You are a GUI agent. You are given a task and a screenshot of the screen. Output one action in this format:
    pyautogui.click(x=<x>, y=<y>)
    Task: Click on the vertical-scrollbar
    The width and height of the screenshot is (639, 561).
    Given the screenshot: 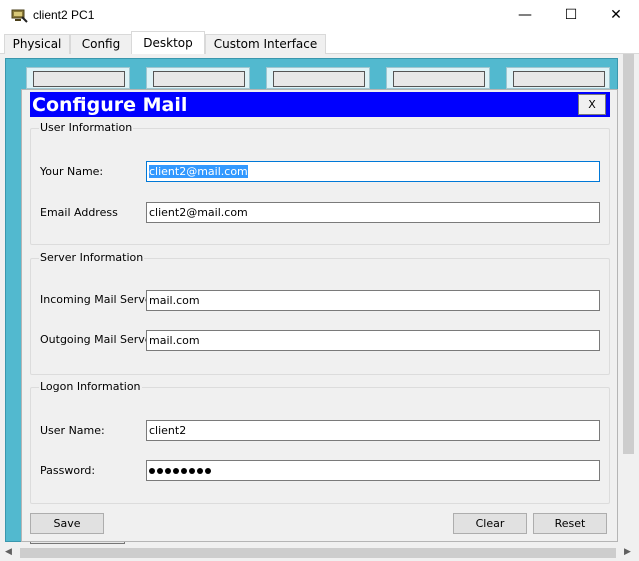 What is the action you would take?
    pyautogui.click(x=628, y=299)
    